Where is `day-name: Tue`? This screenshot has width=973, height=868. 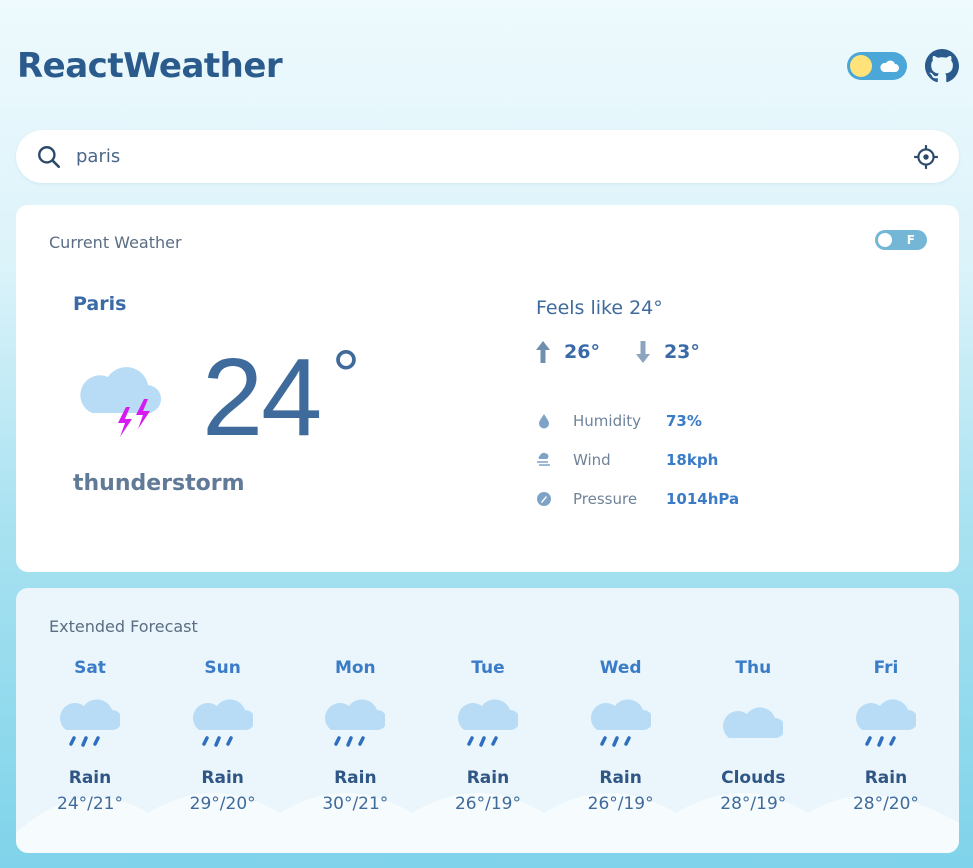
day-name: Tue is located at coordinates (488, 668).